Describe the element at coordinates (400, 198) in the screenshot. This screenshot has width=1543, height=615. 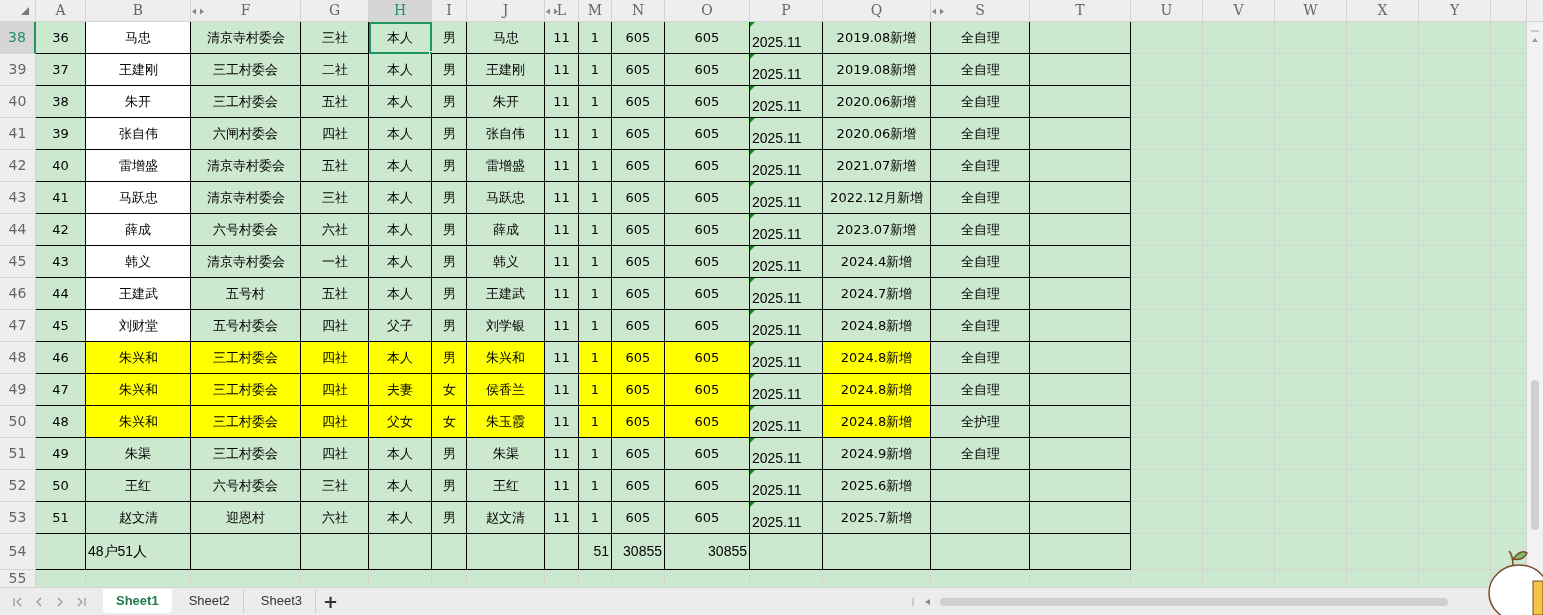
I see `table-cell: 本人` at that location.